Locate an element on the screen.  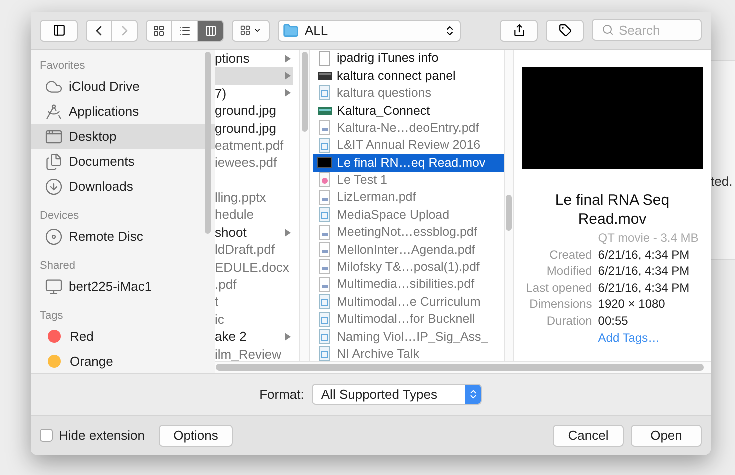
cancel-button: Cancel is located at coordinates (588, 435).